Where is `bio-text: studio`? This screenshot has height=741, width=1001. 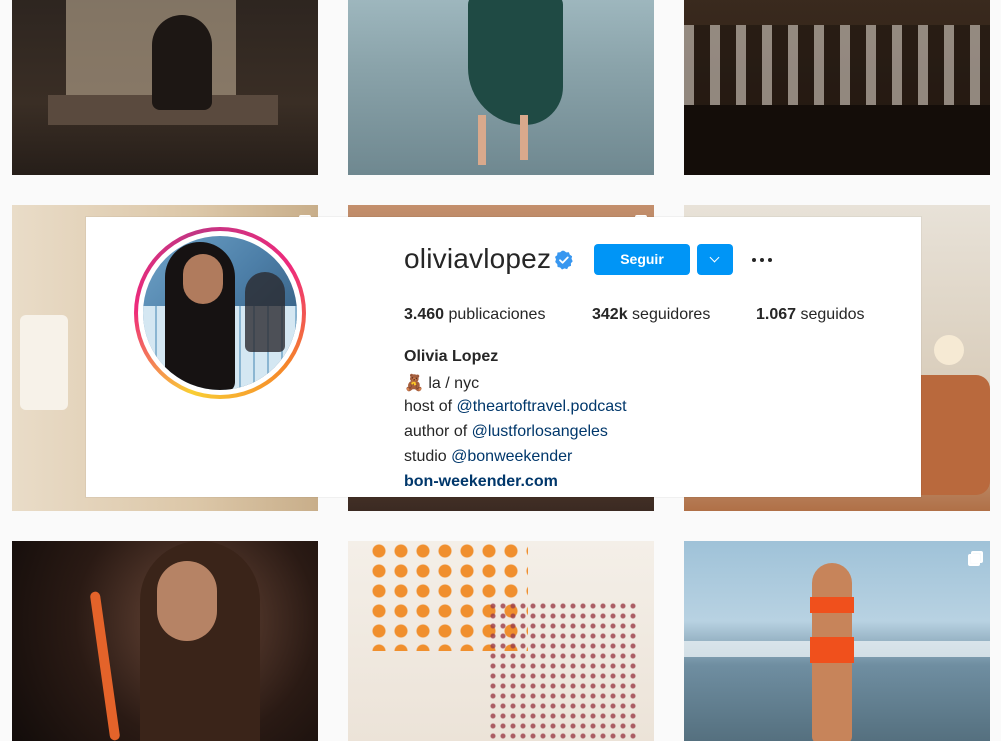 bio-text: studio is located at coordinates (428, 456).